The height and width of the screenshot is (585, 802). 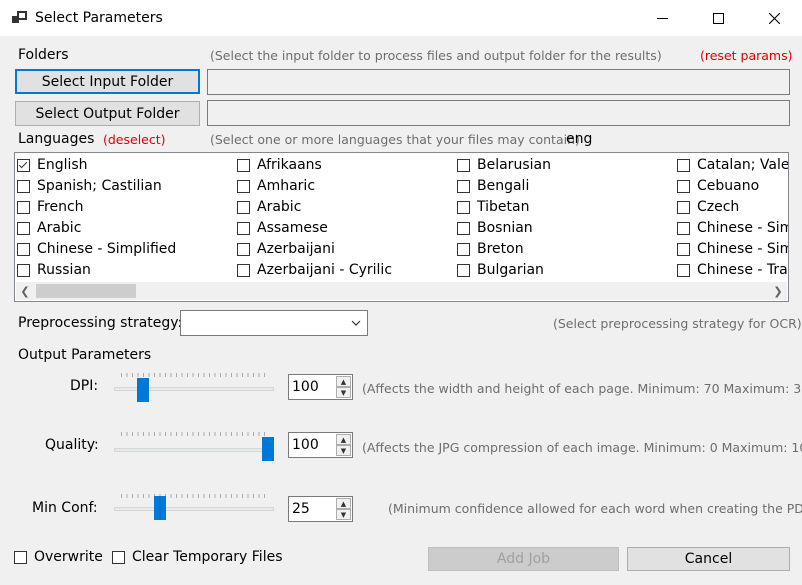 I want to click on language-checkbox: Azerbaijani, so click(x=286, y=249).